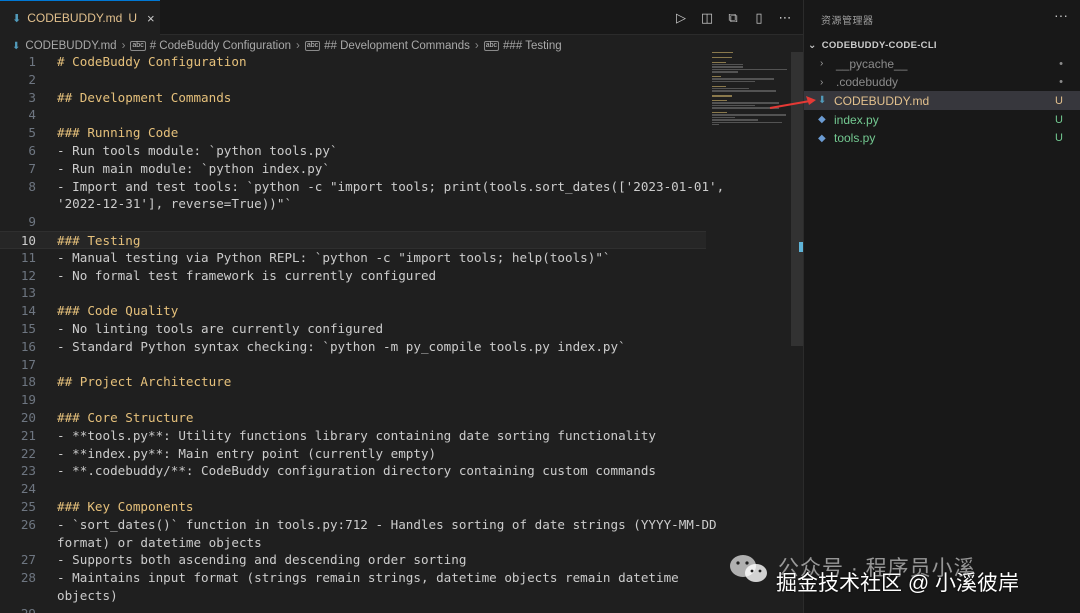 The image size is (1080, 613). What do you see at coordinates (353, 62) in the screenshot?
I see `code-line: 1 # CodeBuddy Configuration` at bounding box center [353, 62].